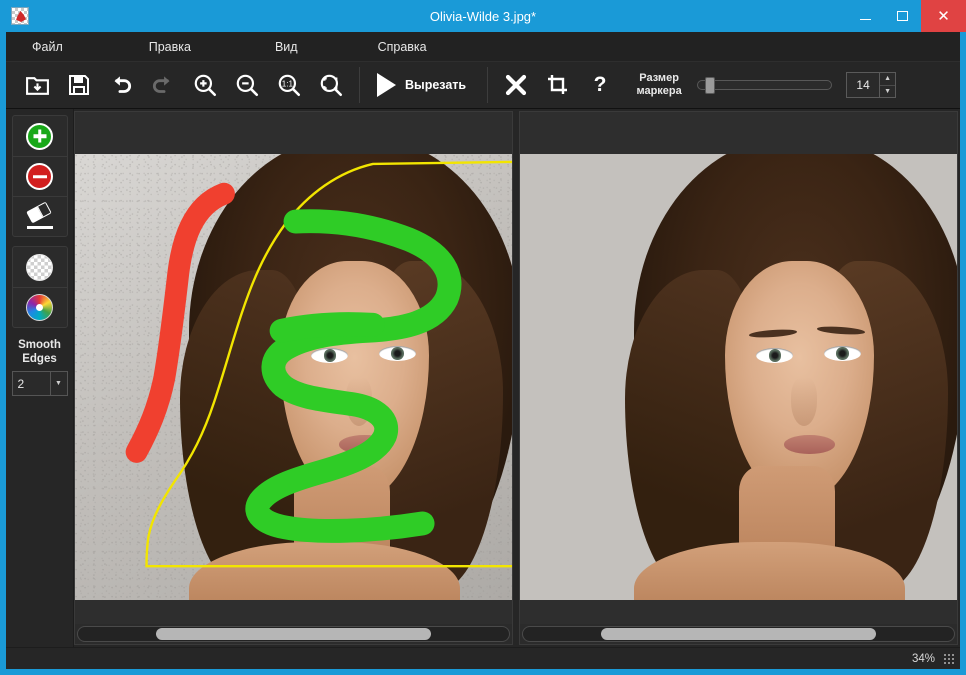  I want to click on marker-size-value: 14, so click(863, 85).